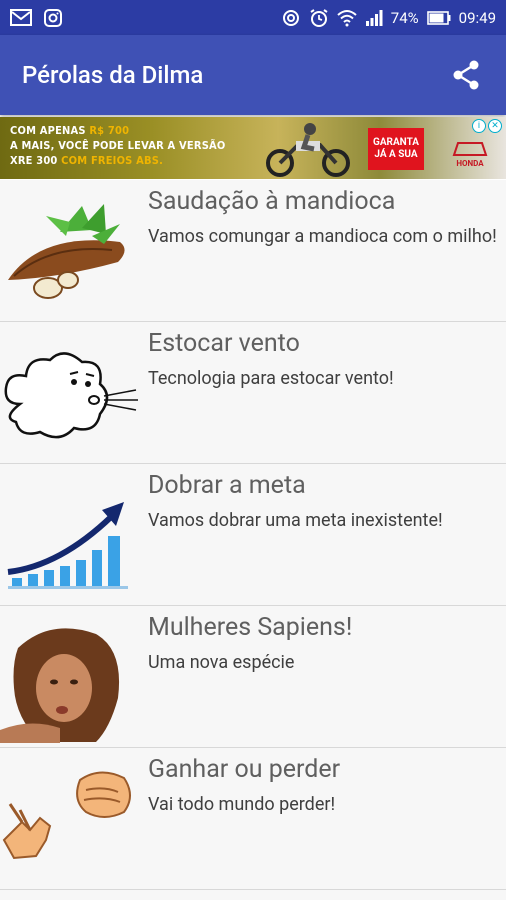 The image size is (506, 900). Describe the element at coordinates (487, 126) in the screenshot. I see `ad-choices: i ✕` at that location.